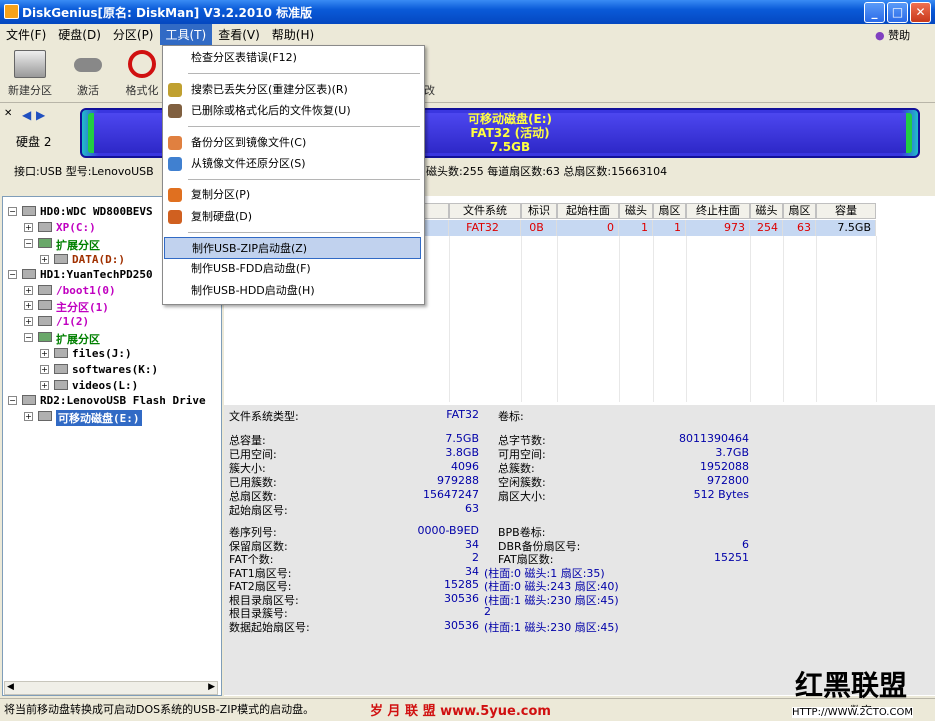 This screenshot has width=935, height=721. Describe the element at coordinates (547, 171) in the screenshot. I see `disk-geometry-info: 磁头数:255 每道扇区数:63 总扇区数:15663104` at that location.